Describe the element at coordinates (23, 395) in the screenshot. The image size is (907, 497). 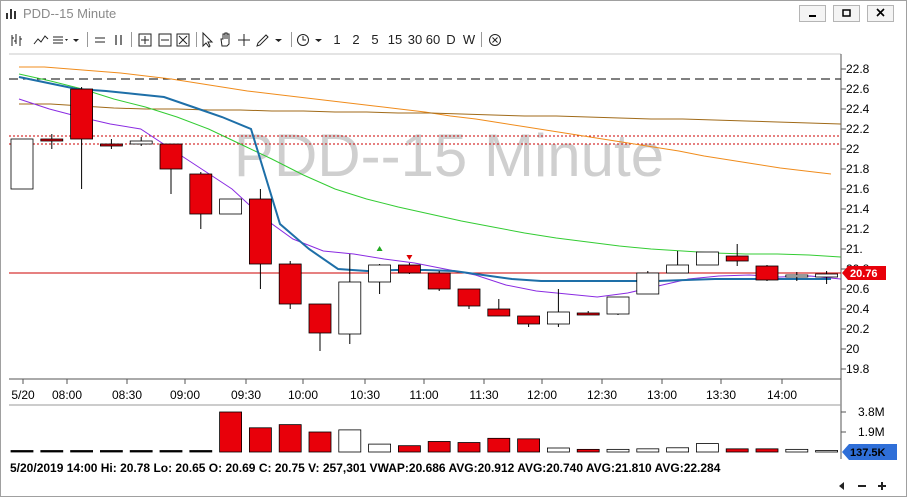
I see `x-tick-label: 5/20` at that location.